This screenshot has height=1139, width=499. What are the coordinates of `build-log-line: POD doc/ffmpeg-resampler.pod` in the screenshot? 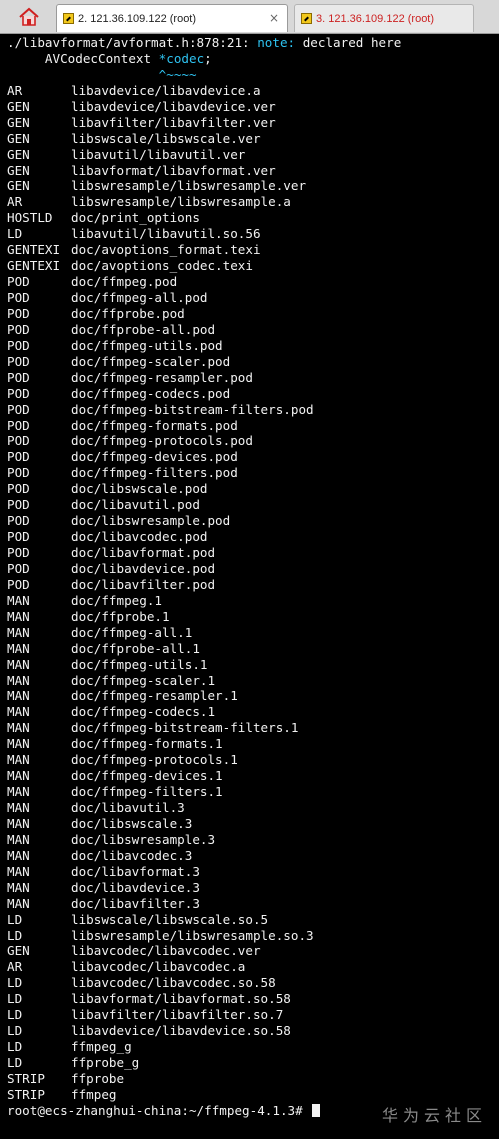 It's located at (204, 378).